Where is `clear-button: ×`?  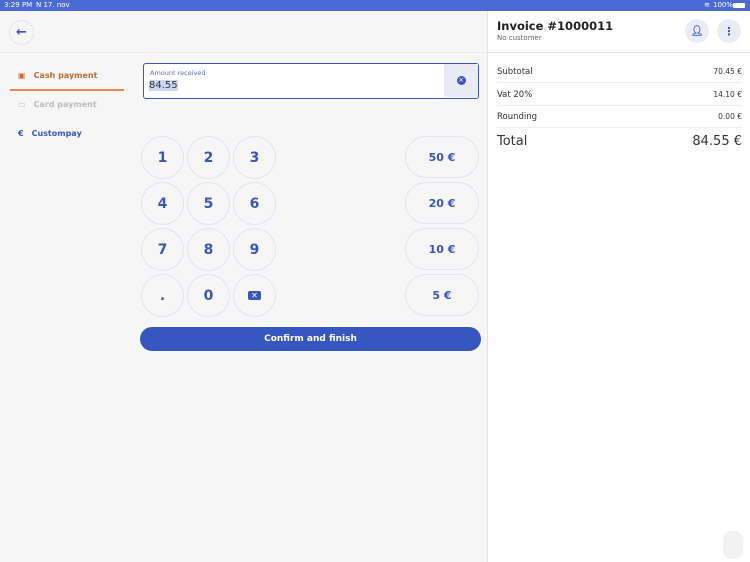
clear-button: × is located at coordinates (461, 80).